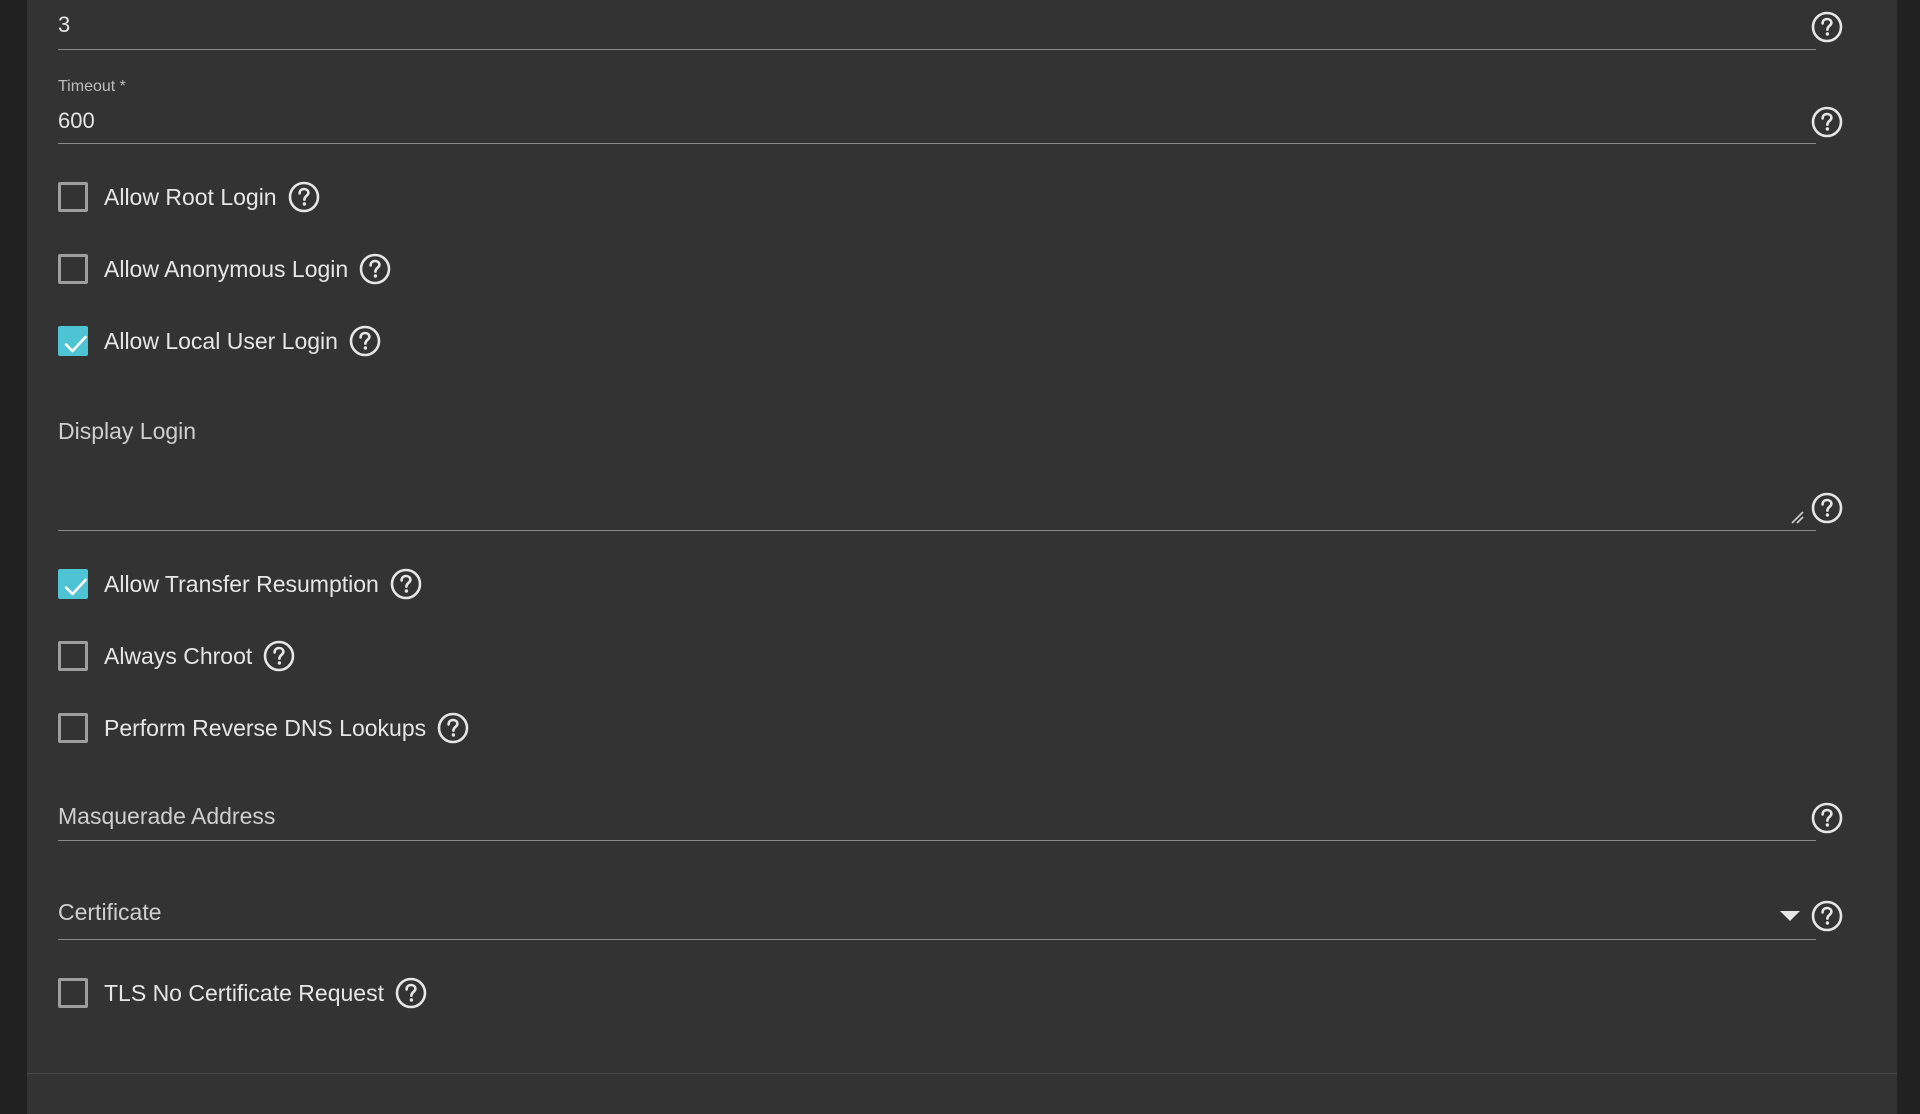  What do you see at coordinates (951, 471) in the screenshot?
I see `display-login-field: Display Login` at bounding box center [951, 471].